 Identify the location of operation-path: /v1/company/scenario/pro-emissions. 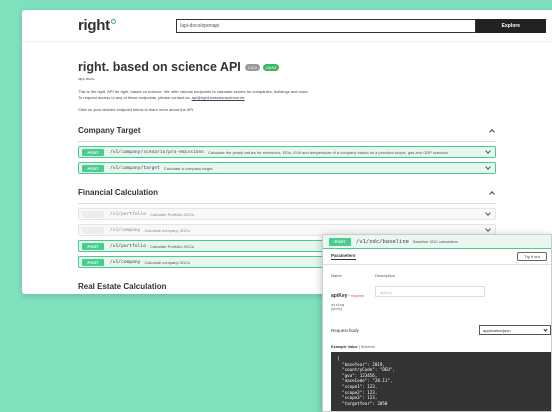
(157, 152).